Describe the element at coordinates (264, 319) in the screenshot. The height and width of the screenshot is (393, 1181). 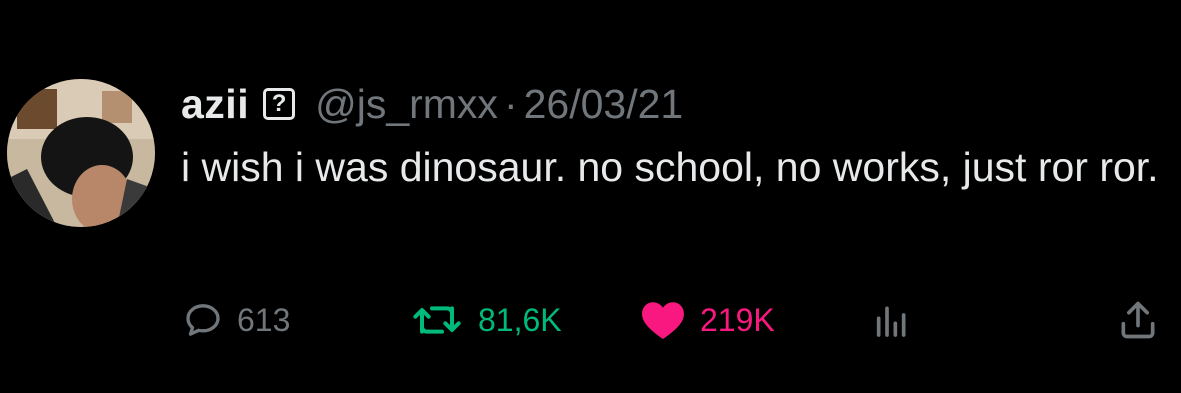
I see `reply-count: 613` at that location.